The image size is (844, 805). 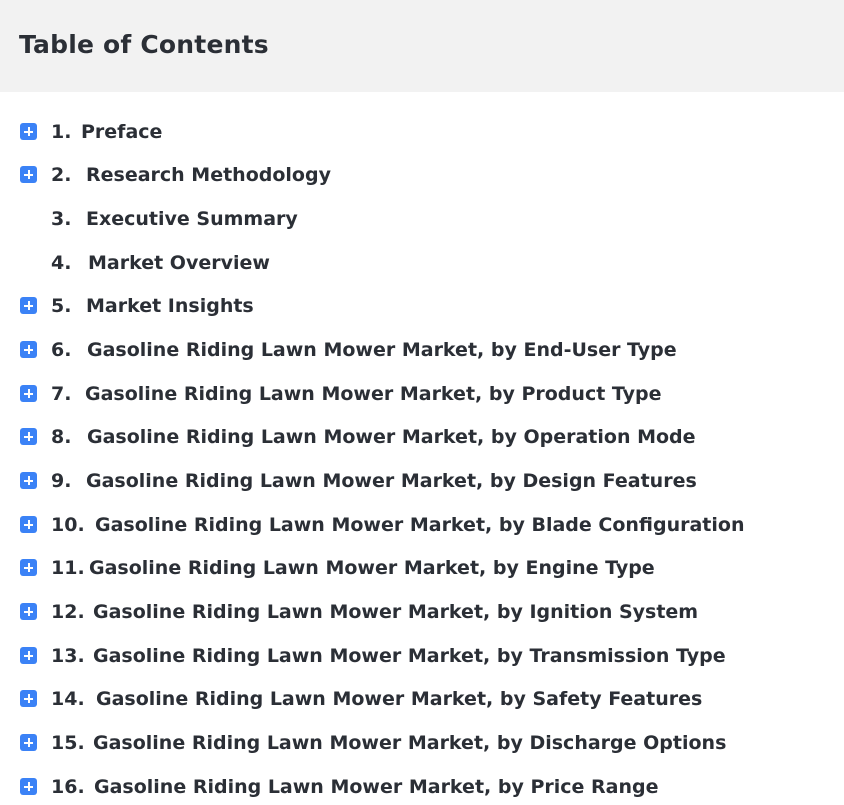 What do you see at coordinates (68, 612) in the screenshot?
I see `toc-item-number: 12.` at bounding box center [68, 612].